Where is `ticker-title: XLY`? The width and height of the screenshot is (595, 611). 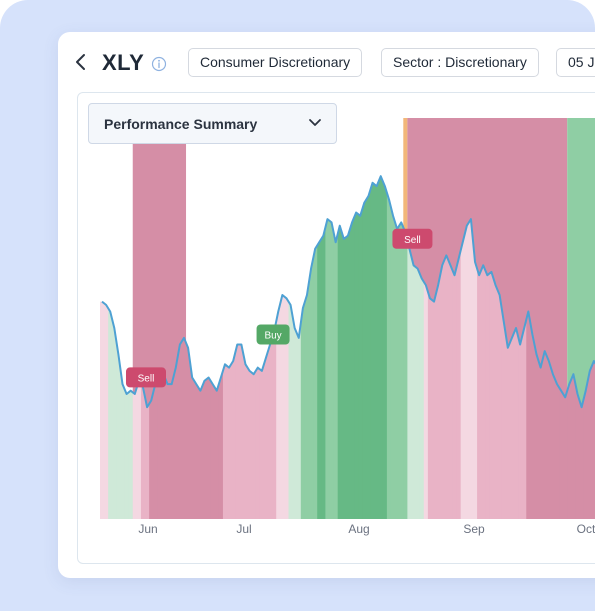 ticker-title: XLY is located at coordinates (123, 62).